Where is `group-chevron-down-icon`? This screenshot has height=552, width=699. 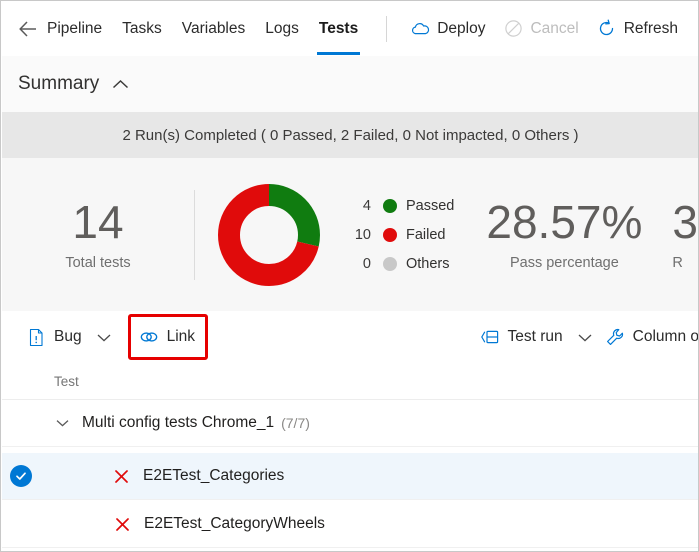 group-chevron-down-icon is located at coordinates (62, 423).